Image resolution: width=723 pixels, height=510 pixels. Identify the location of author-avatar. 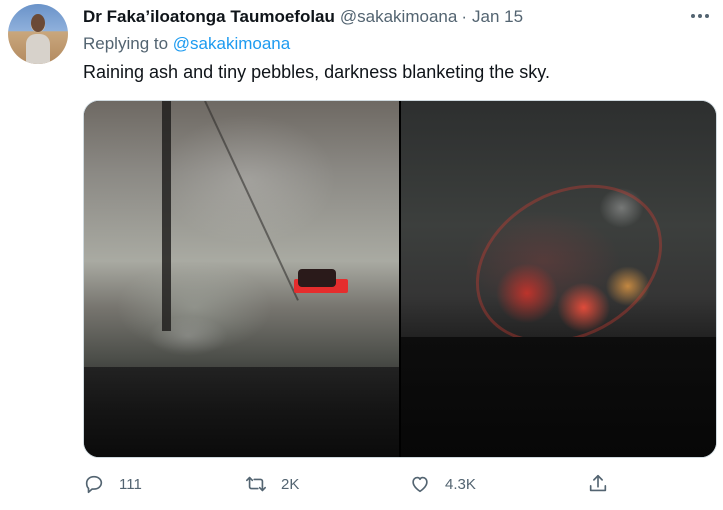
(38, 34).